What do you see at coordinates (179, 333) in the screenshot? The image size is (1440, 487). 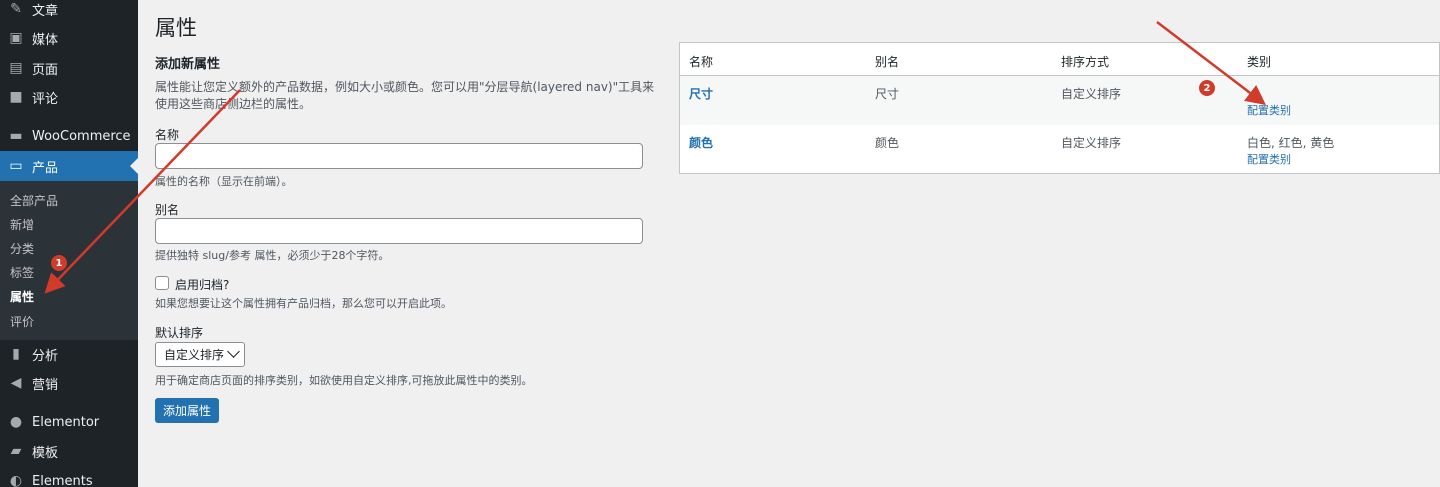 I see `default-order-label: 默认排序` at bounding box center [179, 333].